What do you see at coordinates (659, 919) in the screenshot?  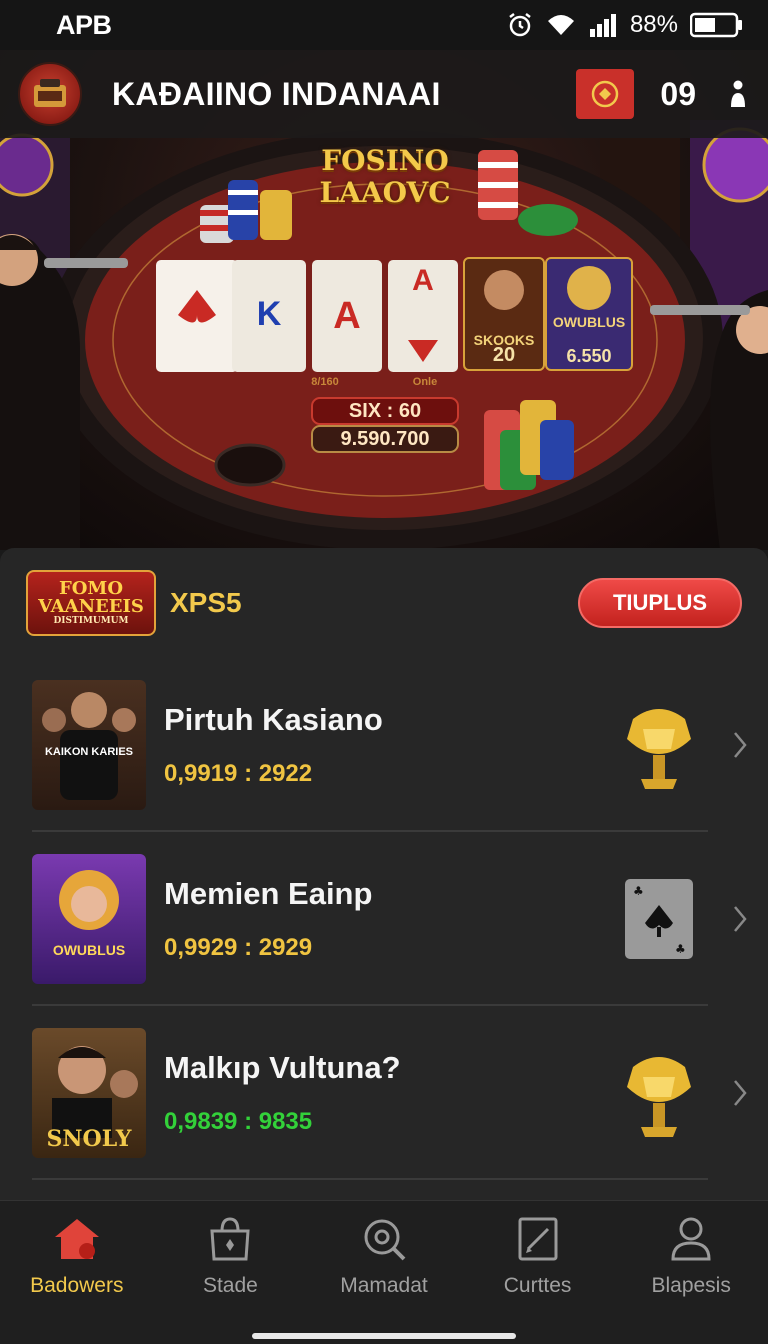 I see `spade-card-icon: ♣ ♣` at bounding box center [659, 919].